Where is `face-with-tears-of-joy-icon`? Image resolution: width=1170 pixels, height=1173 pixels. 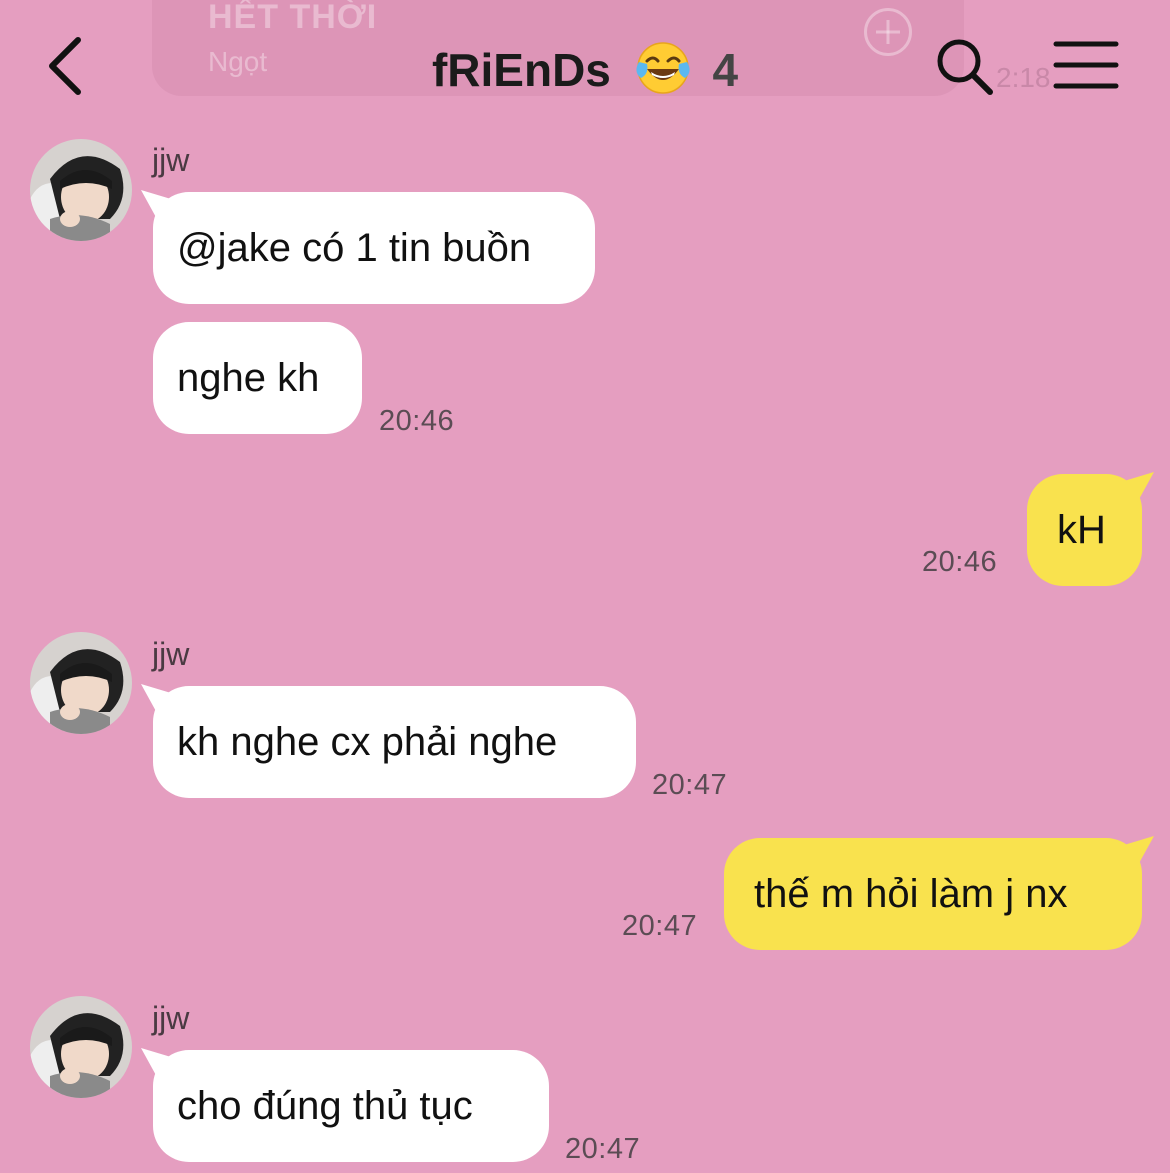 face-with-tears-of-joy-icon is located at coordinates (663, 68).